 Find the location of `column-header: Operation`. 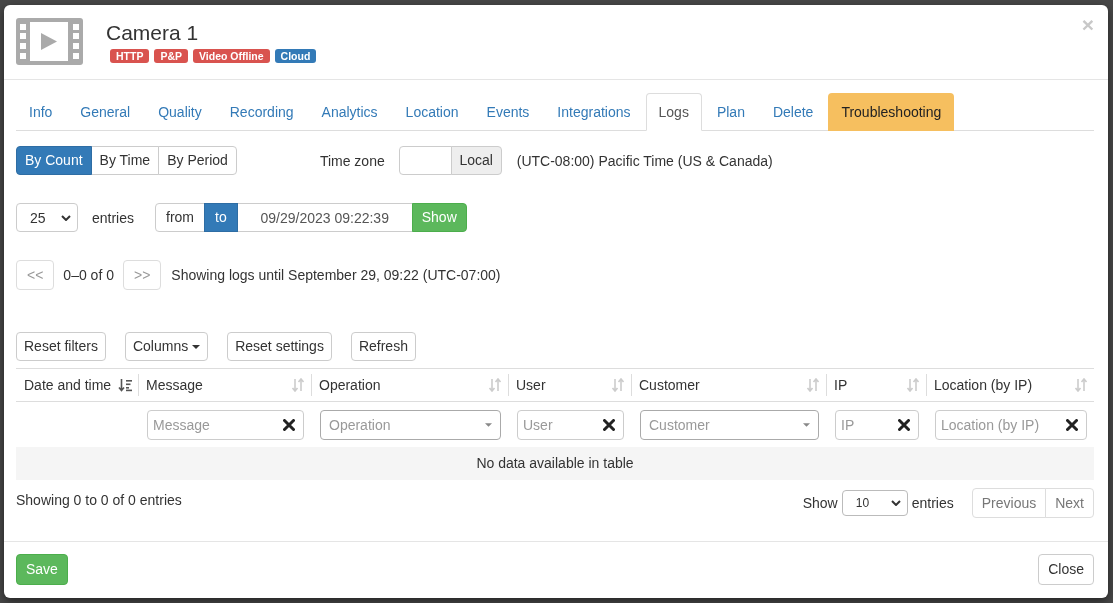

column-header: Operation is located at coordinates (350, 385).